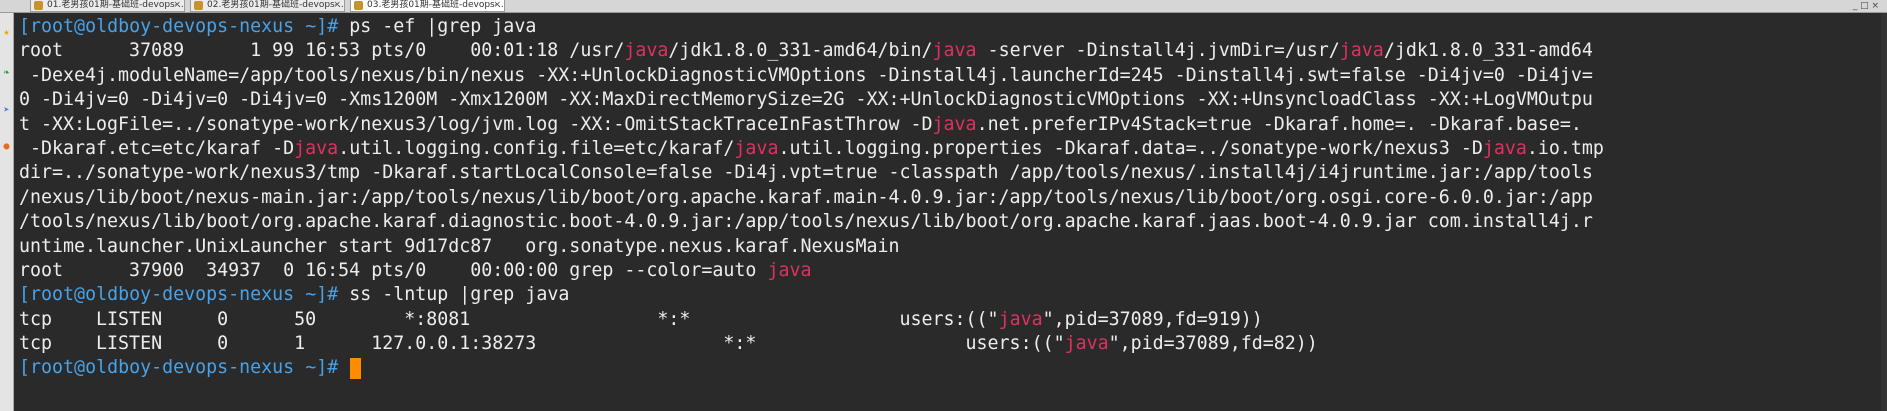 The height and width of the screenshot is (411, 1887). Describe the element at coordinates (1884, 212) in the screenshot. I see `terminal-scrollbar` at that location.